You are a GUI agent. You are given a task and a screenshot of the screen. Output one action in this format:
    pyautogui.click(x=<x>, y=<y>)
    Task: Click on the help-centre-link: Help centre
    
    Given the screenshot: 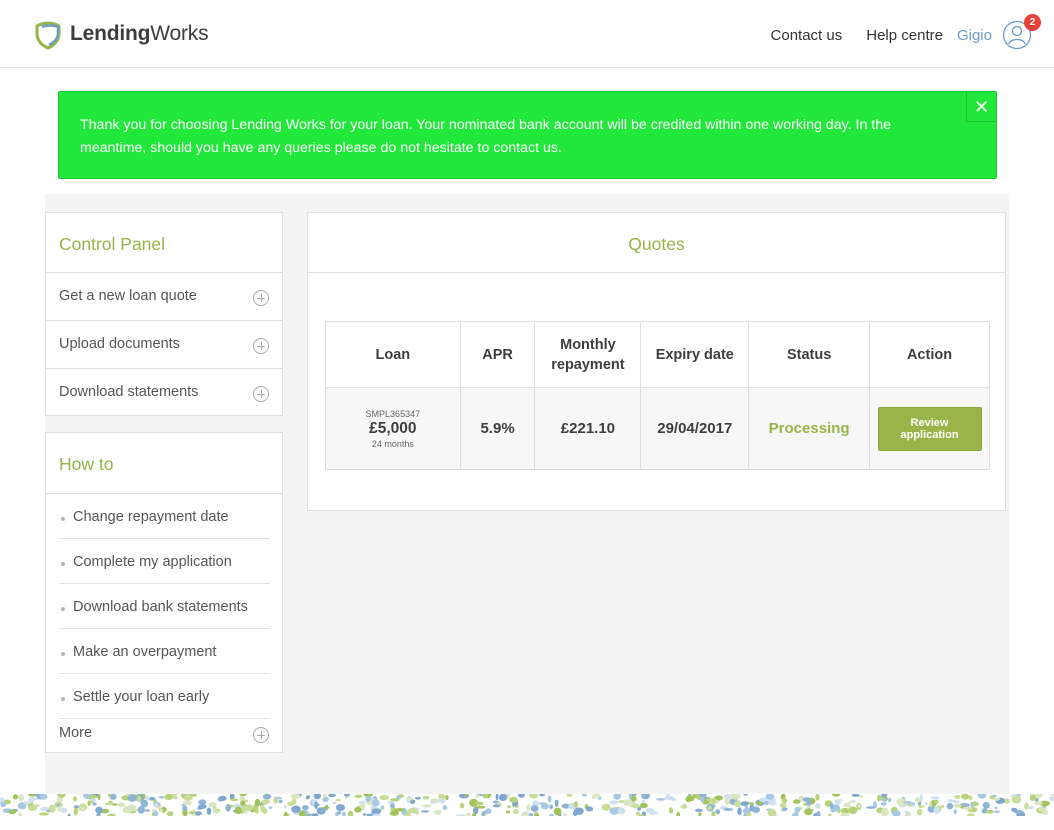 What is the action you would take?
    pyautogui.click(x=904, y=35)
    